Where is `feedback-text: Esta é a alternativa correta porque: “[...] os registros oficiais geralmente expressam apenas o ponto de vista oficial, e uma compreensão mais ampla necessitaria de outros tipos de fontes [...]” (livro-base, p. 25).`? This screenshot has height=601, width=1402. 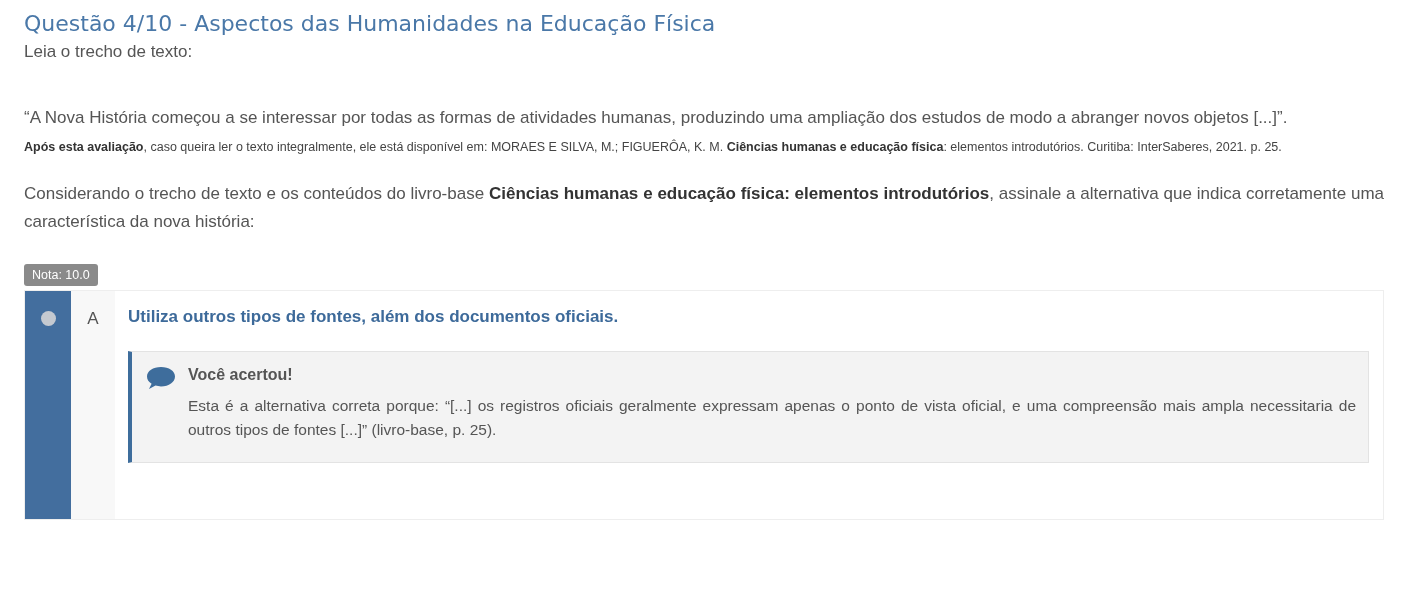 feedback-text: Esta é a alternativa correta porque: “[...] os registros oficiais geralmente expressam apenas o ponto de vista oficial, e uma compreensão mais ampla necessitaria de outros tipos de fontes [...]” (livro-base, p. 25). is located at coordinates (772, 418).